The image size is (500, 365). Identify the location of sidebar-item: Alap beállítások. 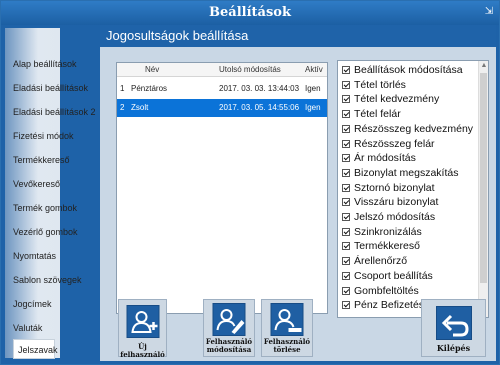
(58, 64).